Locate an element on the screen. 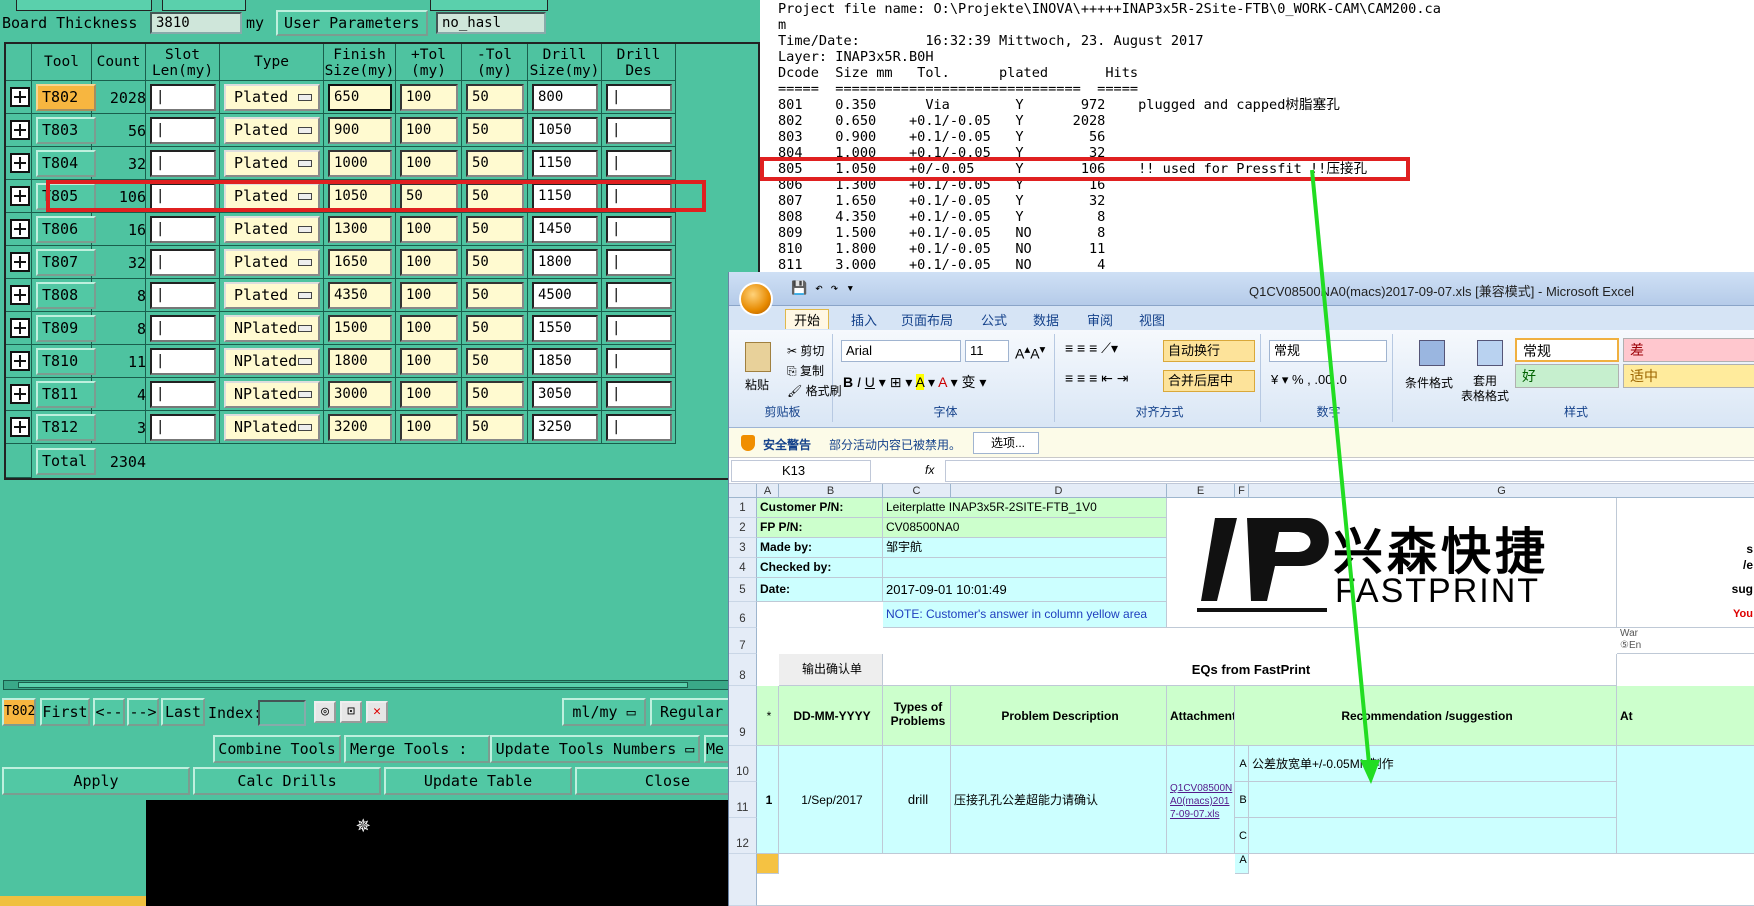 Image resolution: width=1754 pixels, height=906 pixels. row-header: 11 is located at coordinates (743, 800).